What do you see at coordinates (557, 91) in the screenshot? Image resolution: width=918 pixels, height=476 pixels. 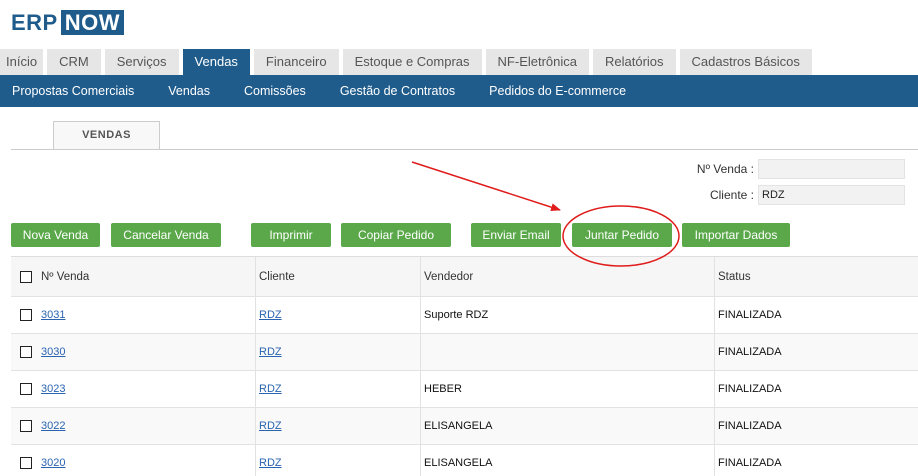 I see `subnav-pedidos-ecommerce: Pedidos do E-commerce` at bounding box center [557, 91].